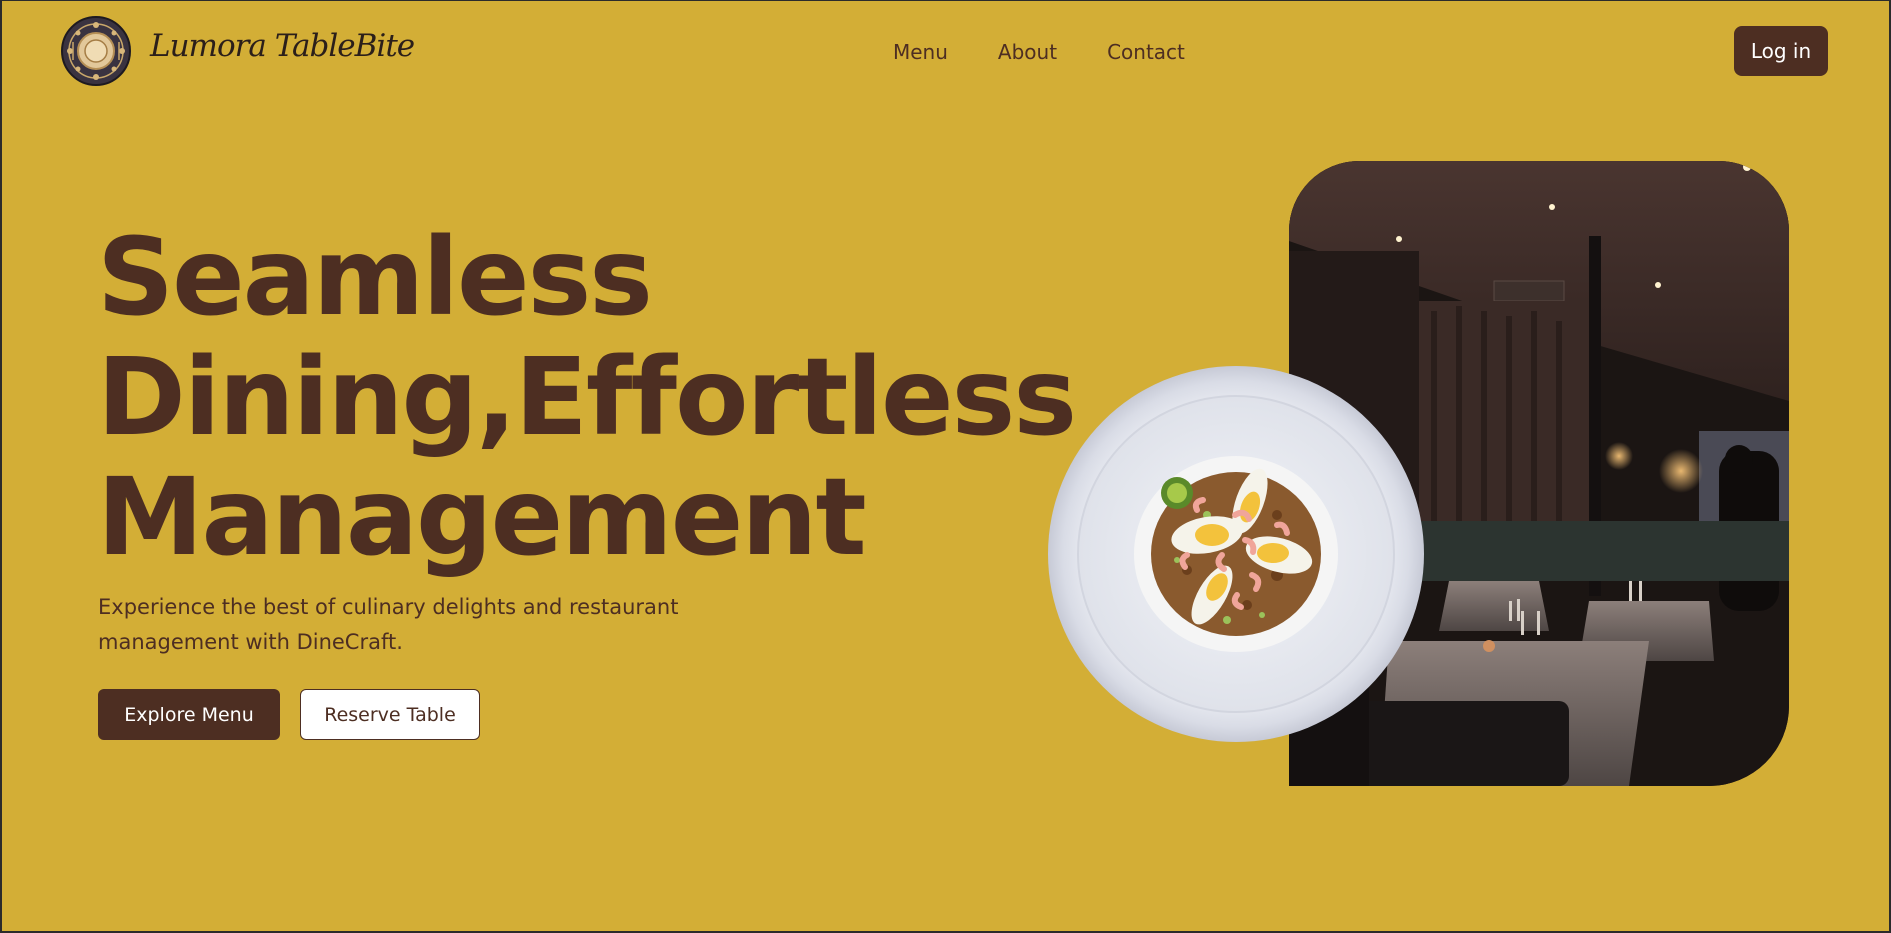 This screenshot has width=1891, height=933. What do you see at coordinates (375, 278) in the screenshot?
I see `hero-title-line-1: Seamless` at bounding box center [375, 278].